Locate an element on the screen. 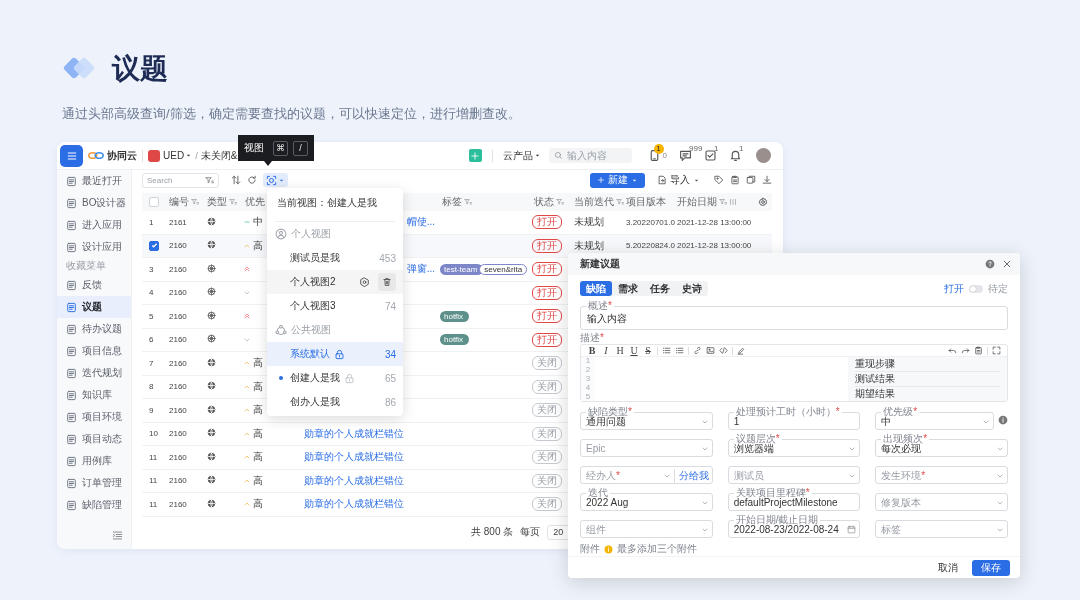  download-icon is located at coordinates (767, 180).